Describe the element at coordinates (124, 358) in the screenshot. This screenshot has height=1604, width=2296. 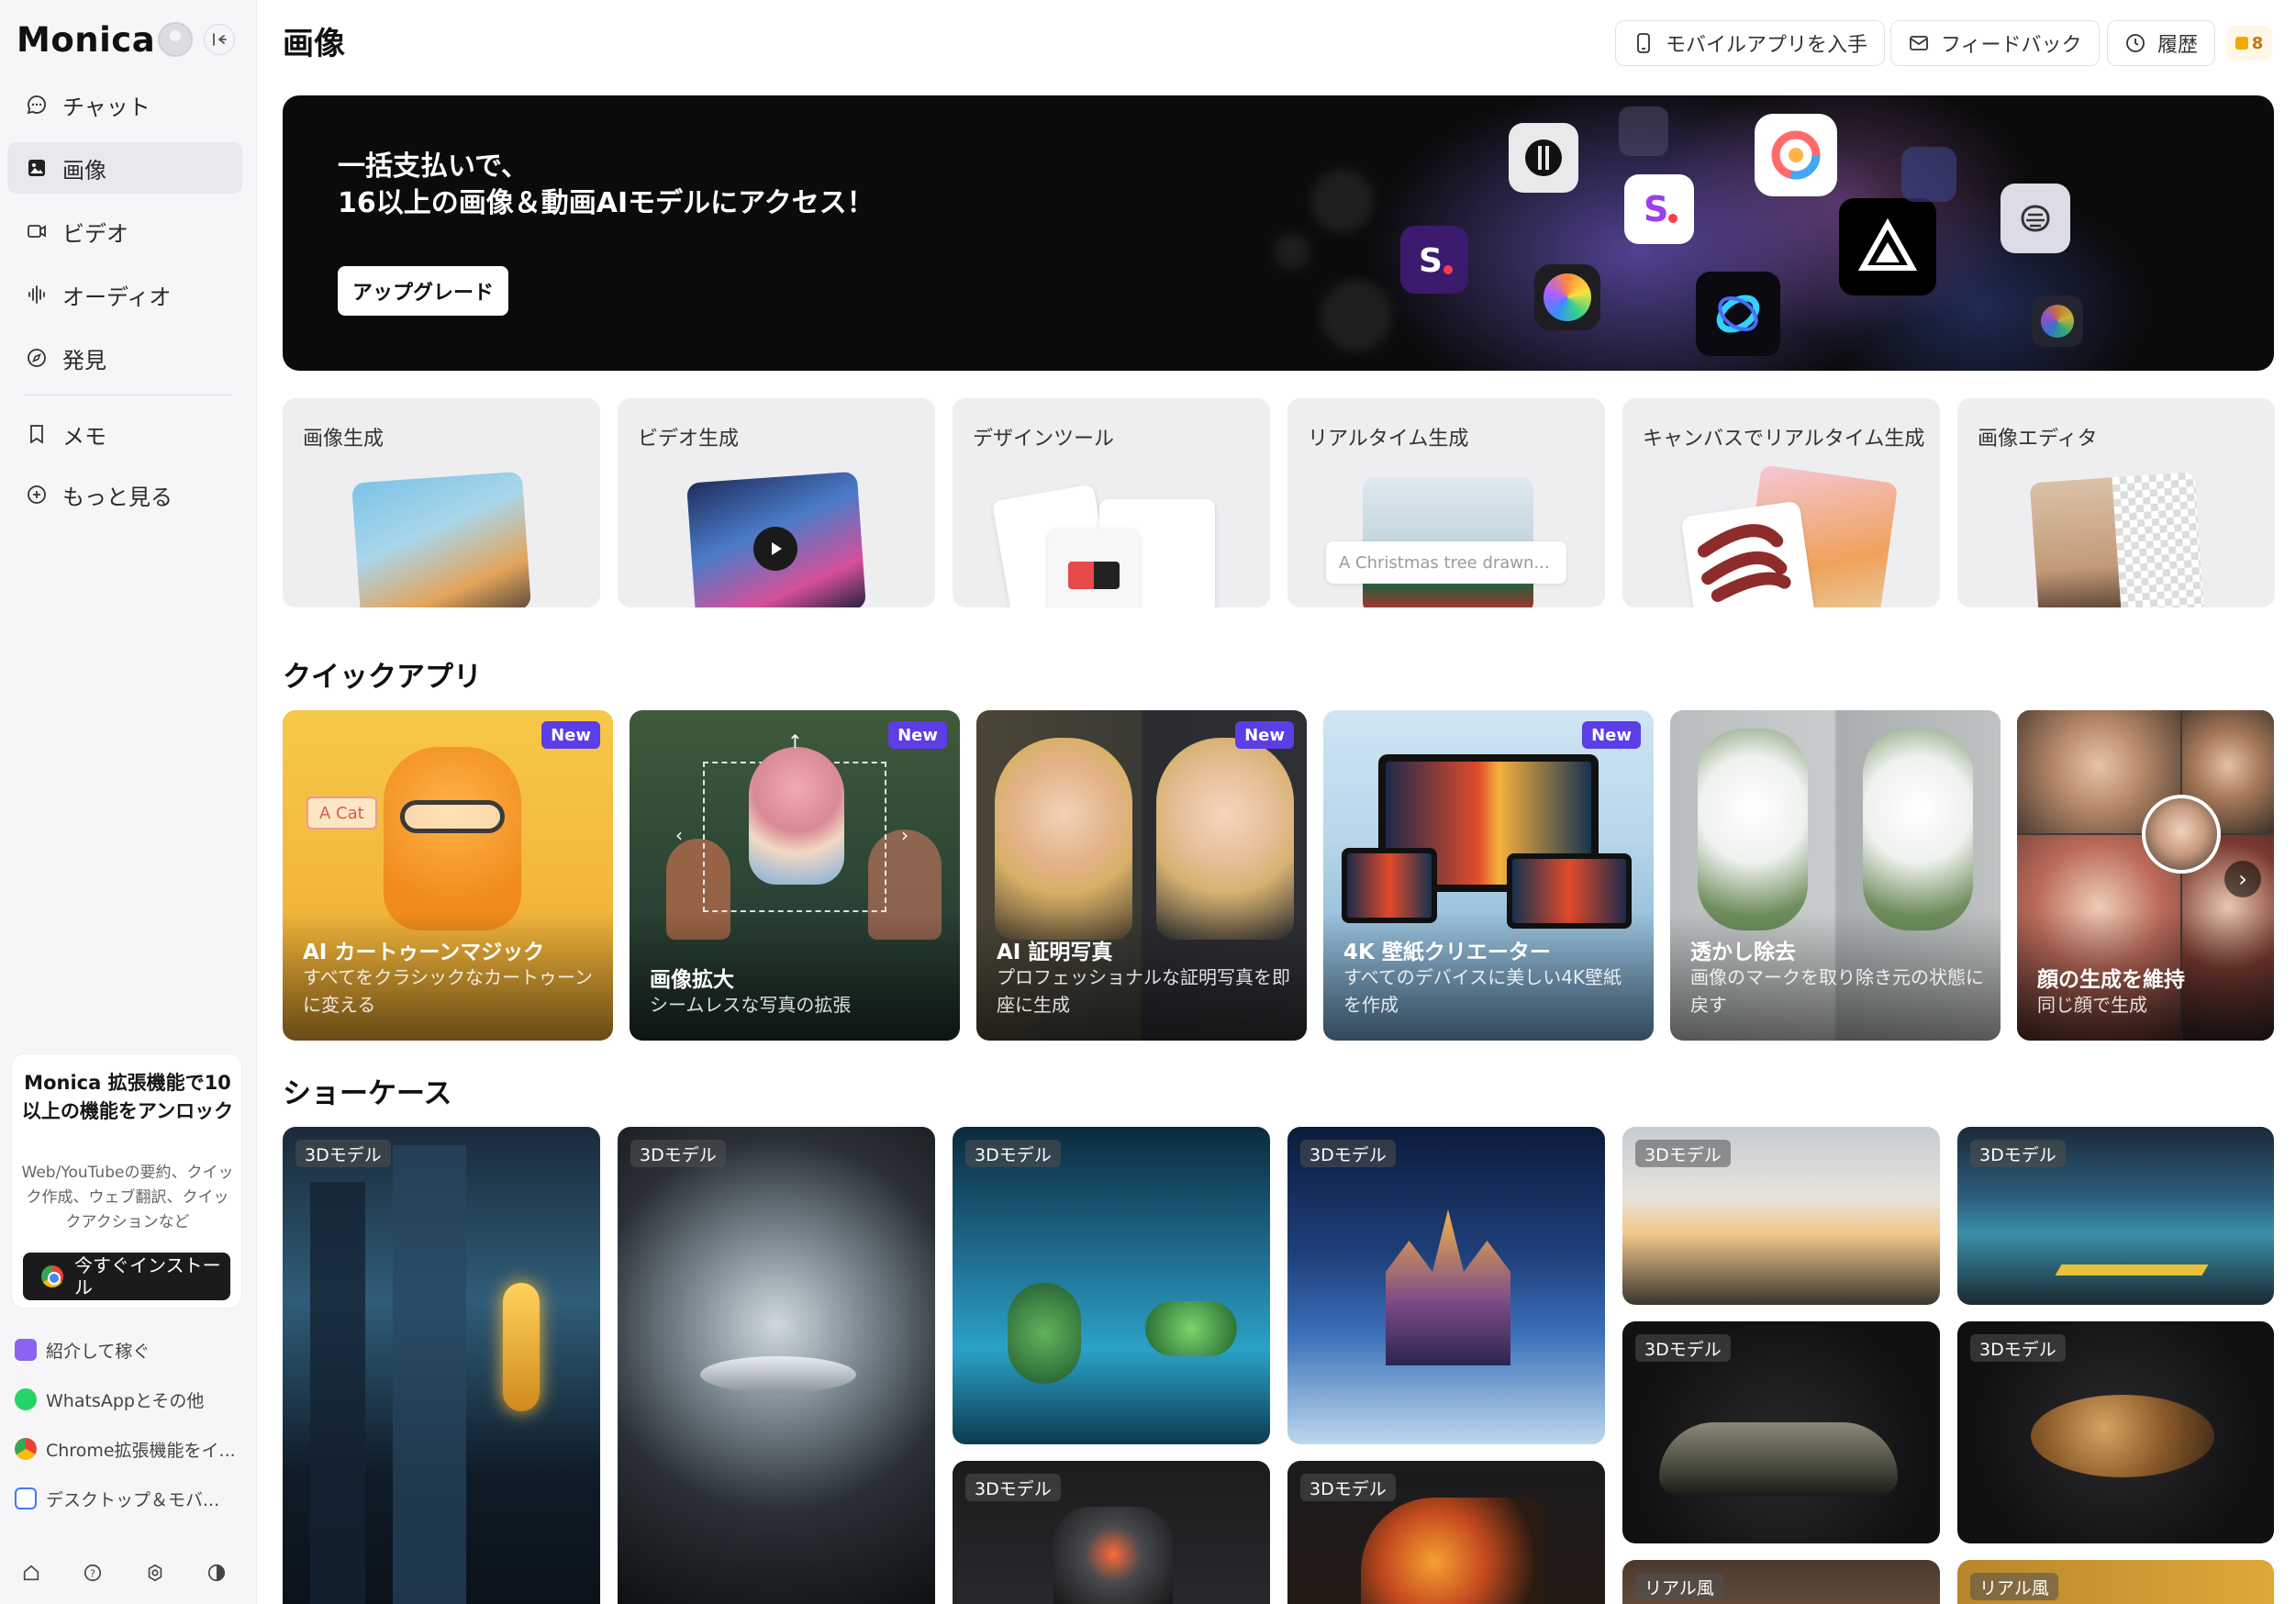
I see `sidebar-item-discover: 発見` at that location.